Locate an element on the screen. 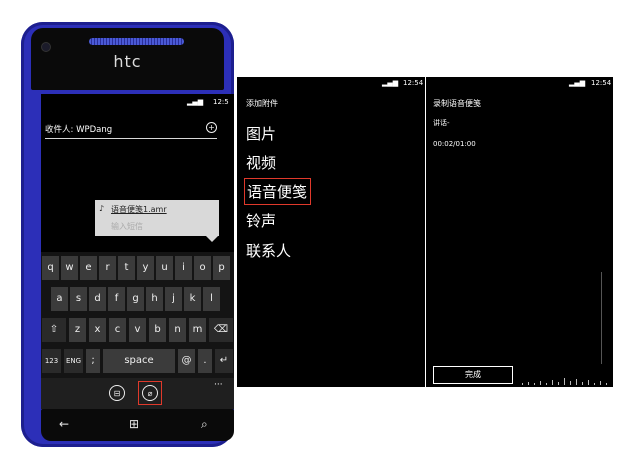  more-icon: ··· is located at coordinates (218, 385).